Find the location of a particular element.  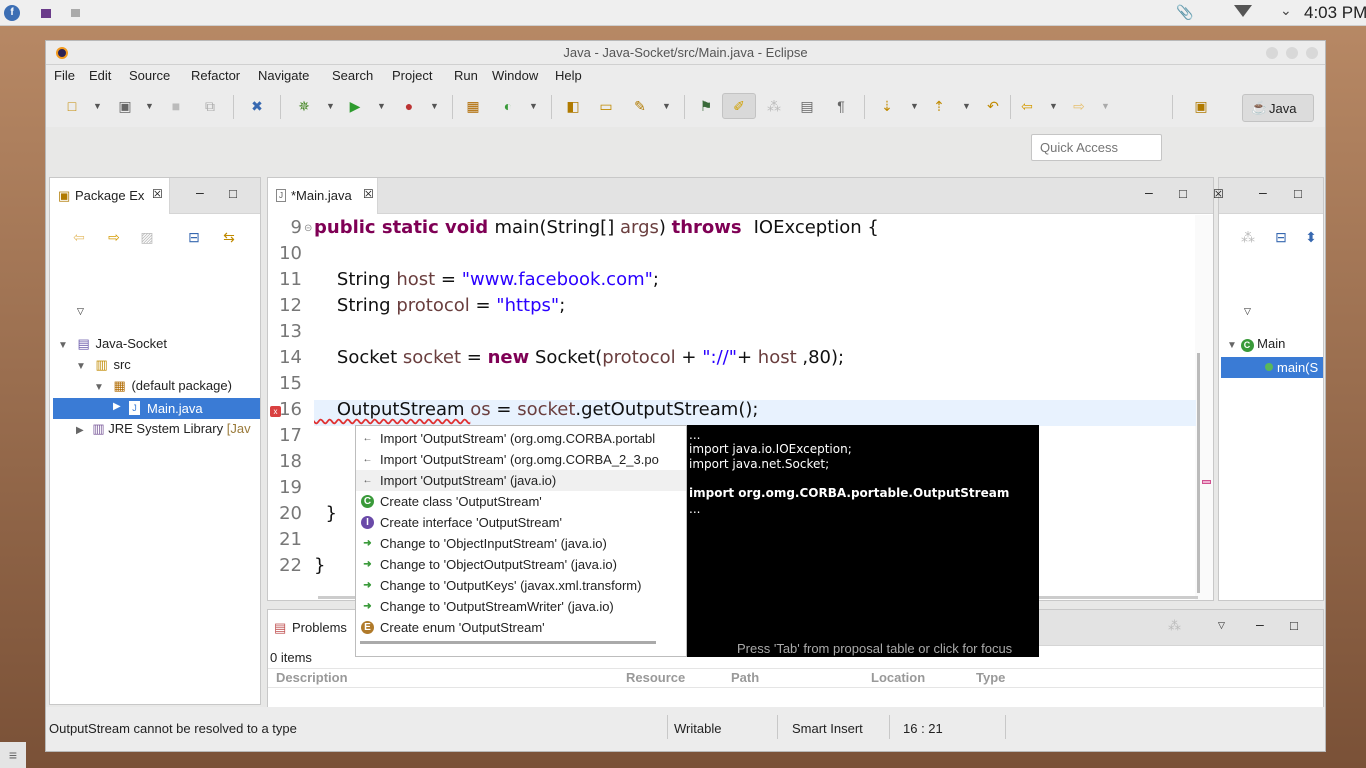

link-icon: ⬍ is located at coordinates (1311, 237).